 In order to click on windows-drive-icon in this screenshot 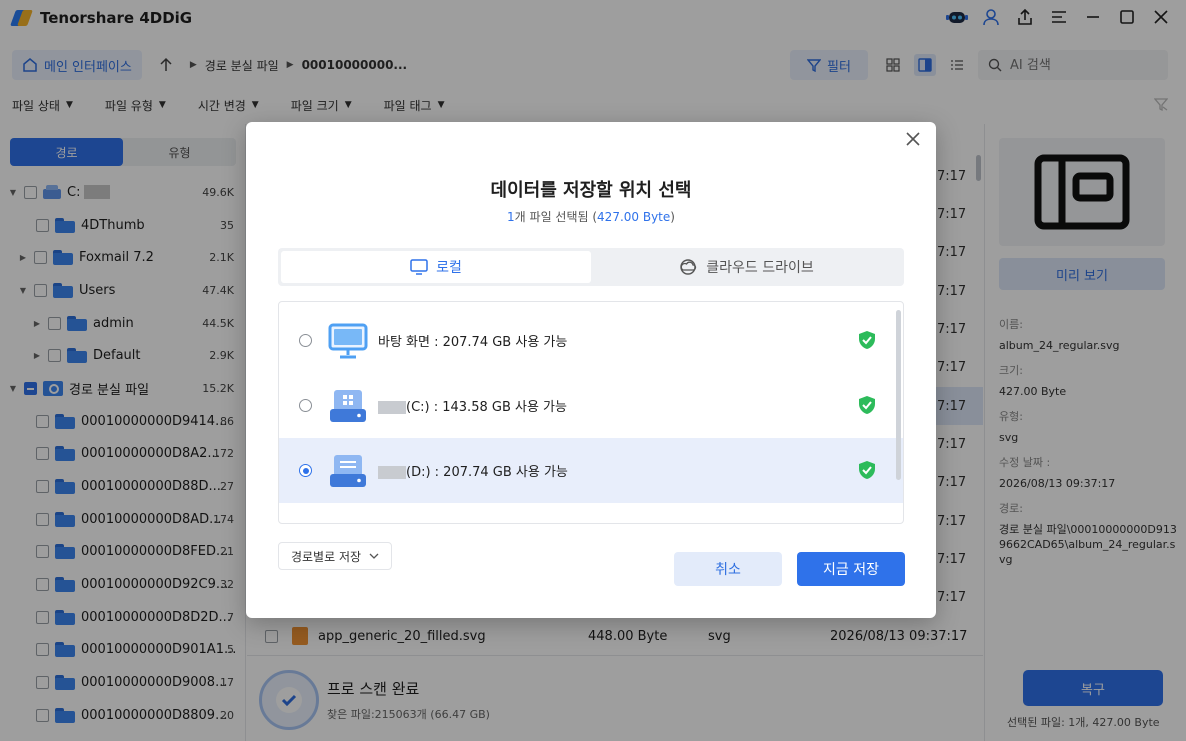, I will do `click(348, 406)`.